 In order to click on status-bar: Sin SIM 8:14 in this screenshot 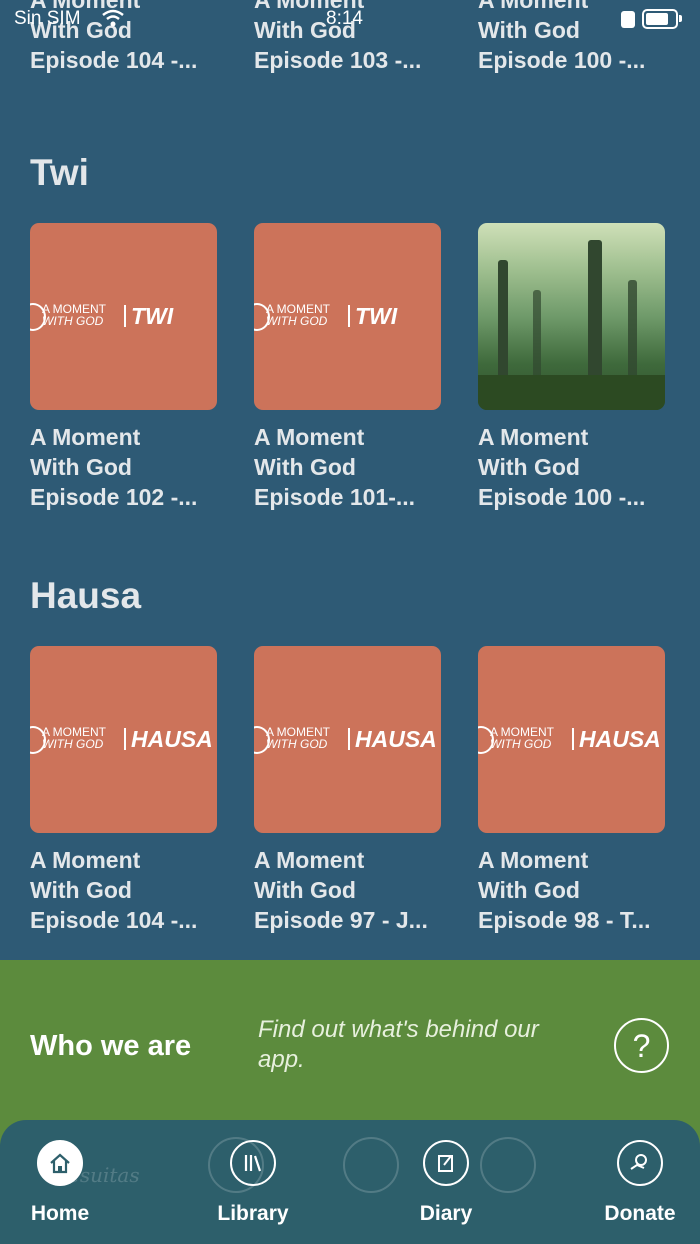, I will do `click(350, 18)`.